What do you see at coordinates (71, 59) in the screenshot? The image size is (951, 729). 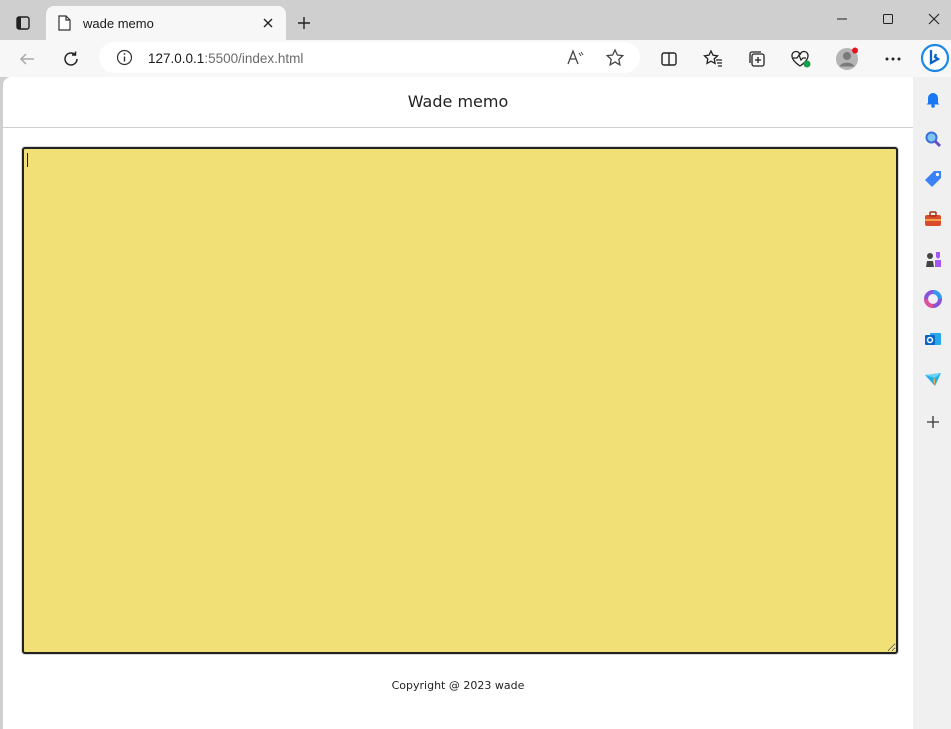 I see `refresh-icon` at bounding box center [71, 59].